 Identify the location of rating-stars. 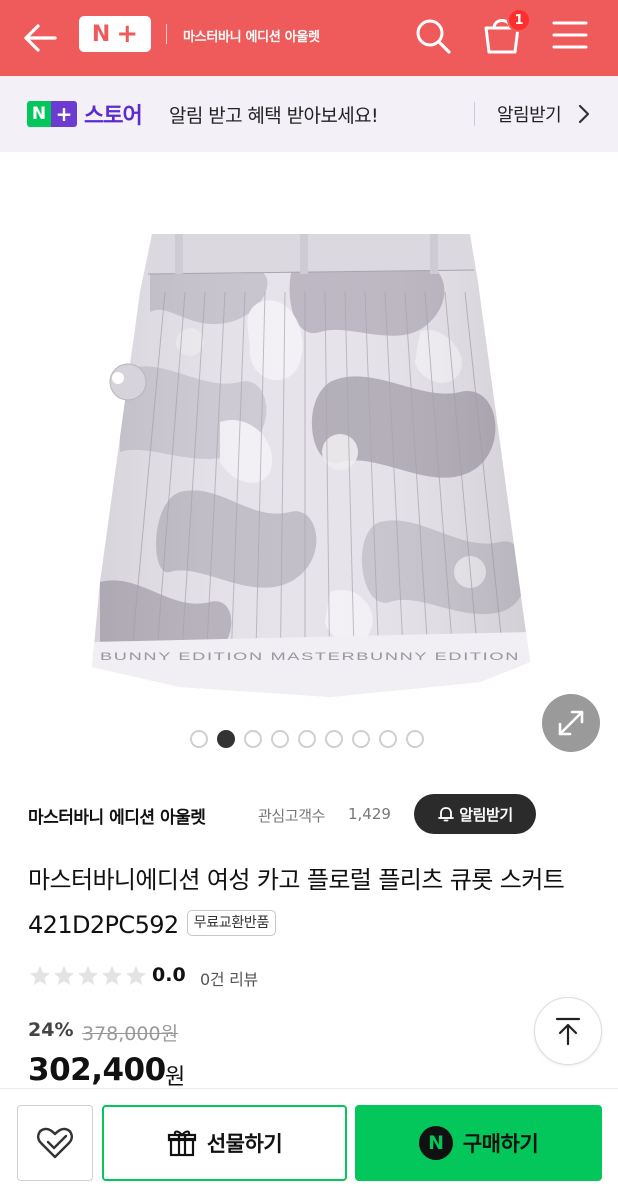
(88, 976).